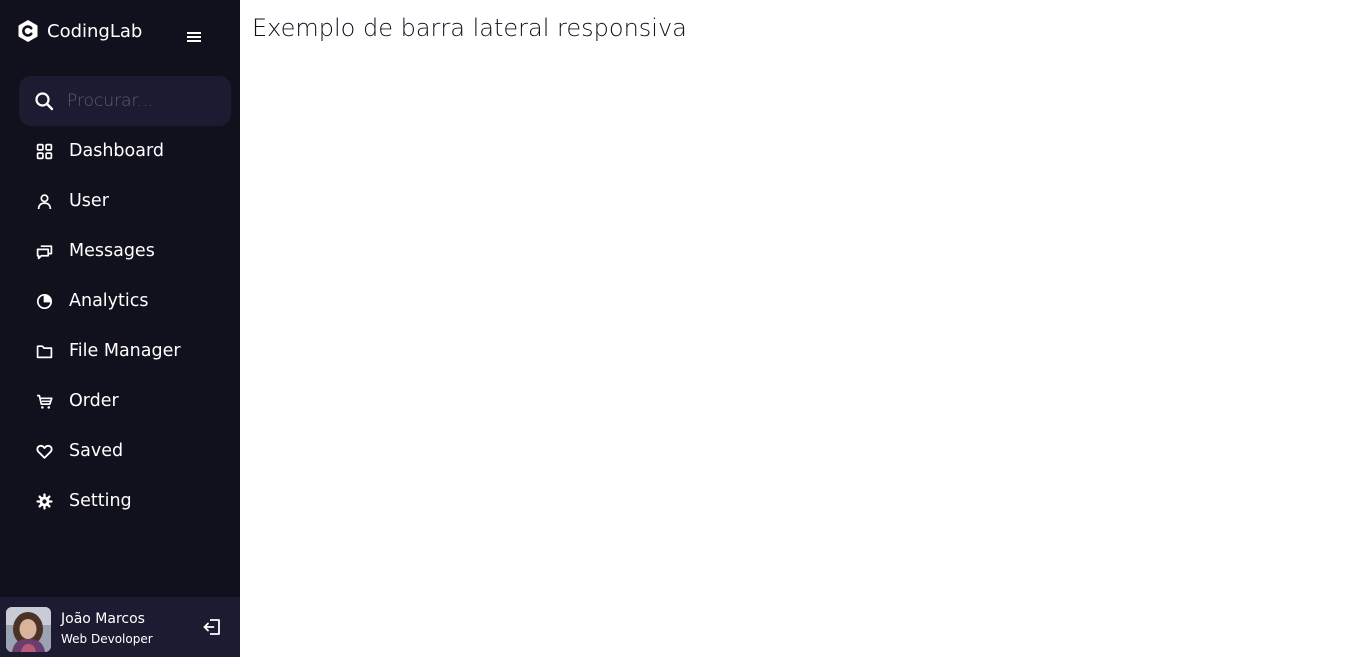 The height and width of the screenshot is (657, 1366). I want to click on page-title: Exemplo de barra lateral responsiva, so click(469, 28).